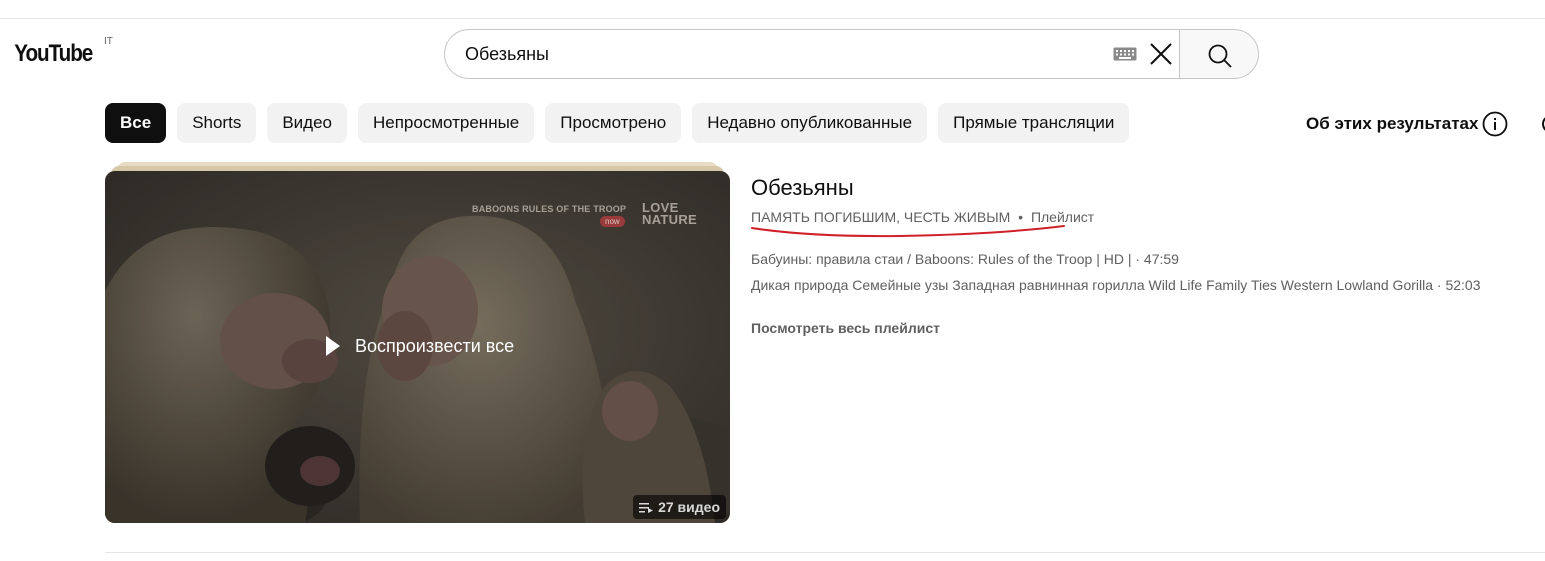 This screenshot has height=561, width=1545. I want to click on chip-all: Все, so click(136, 123).